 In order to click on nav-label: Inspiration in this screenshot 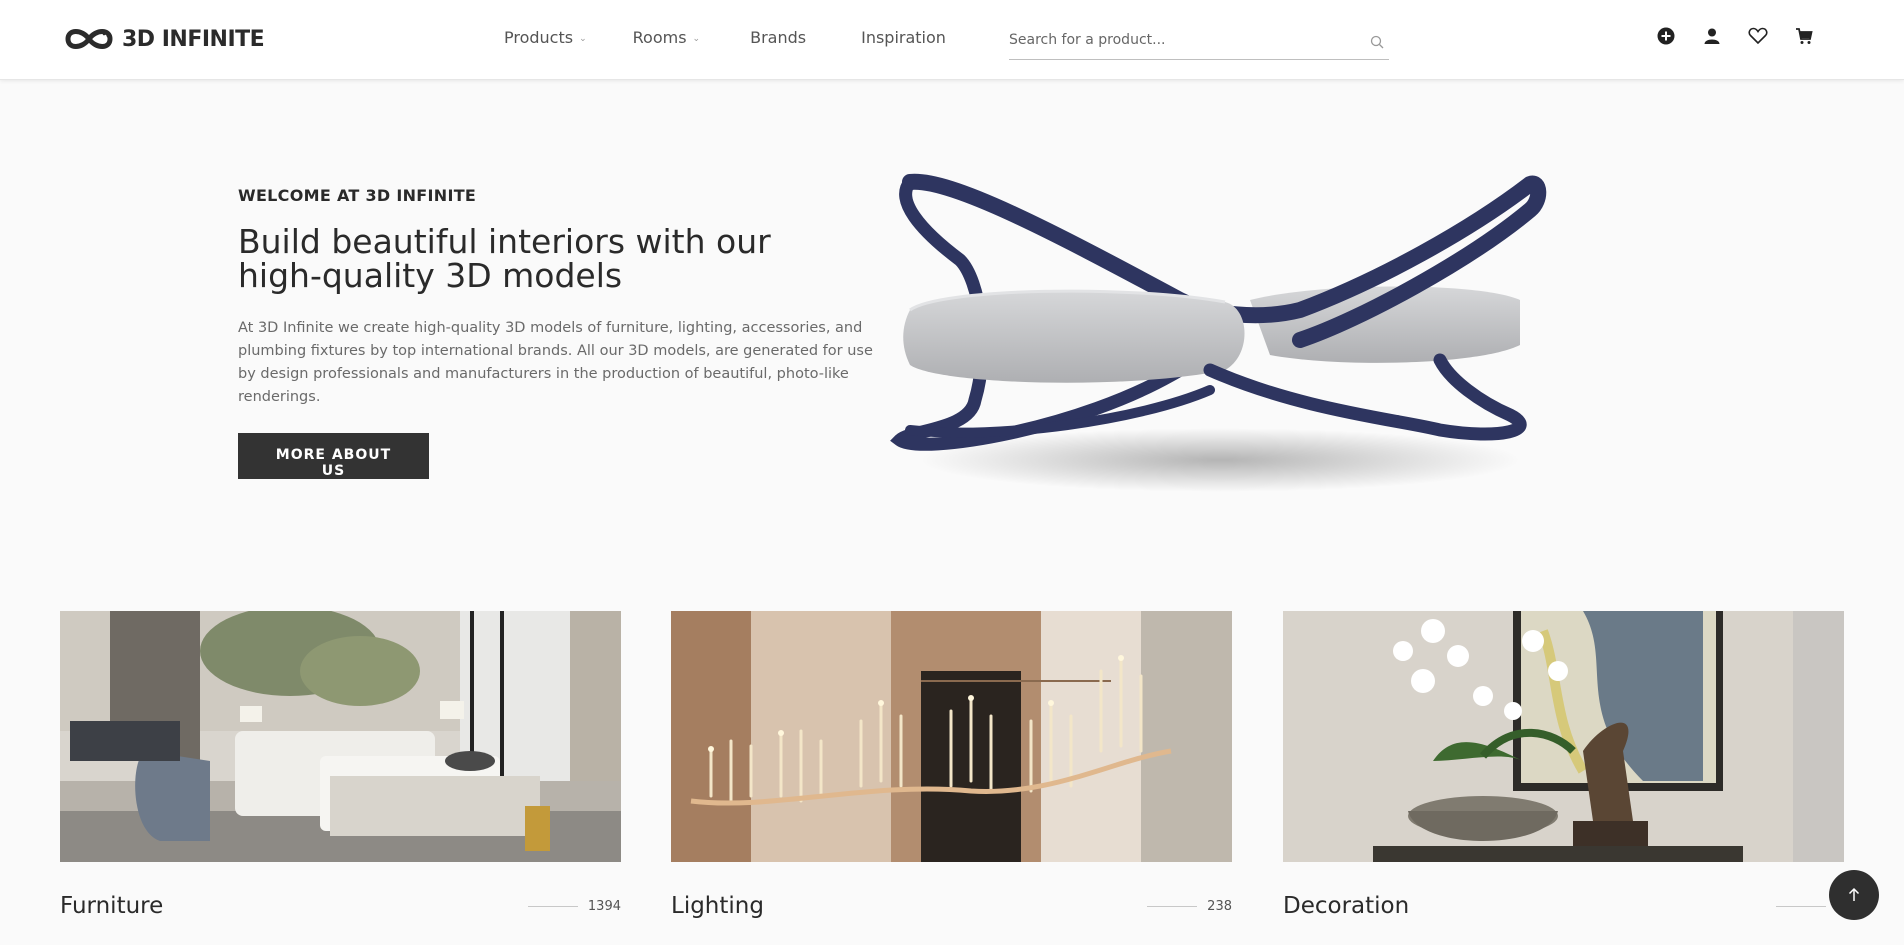, I will do `click(903, 37)`.